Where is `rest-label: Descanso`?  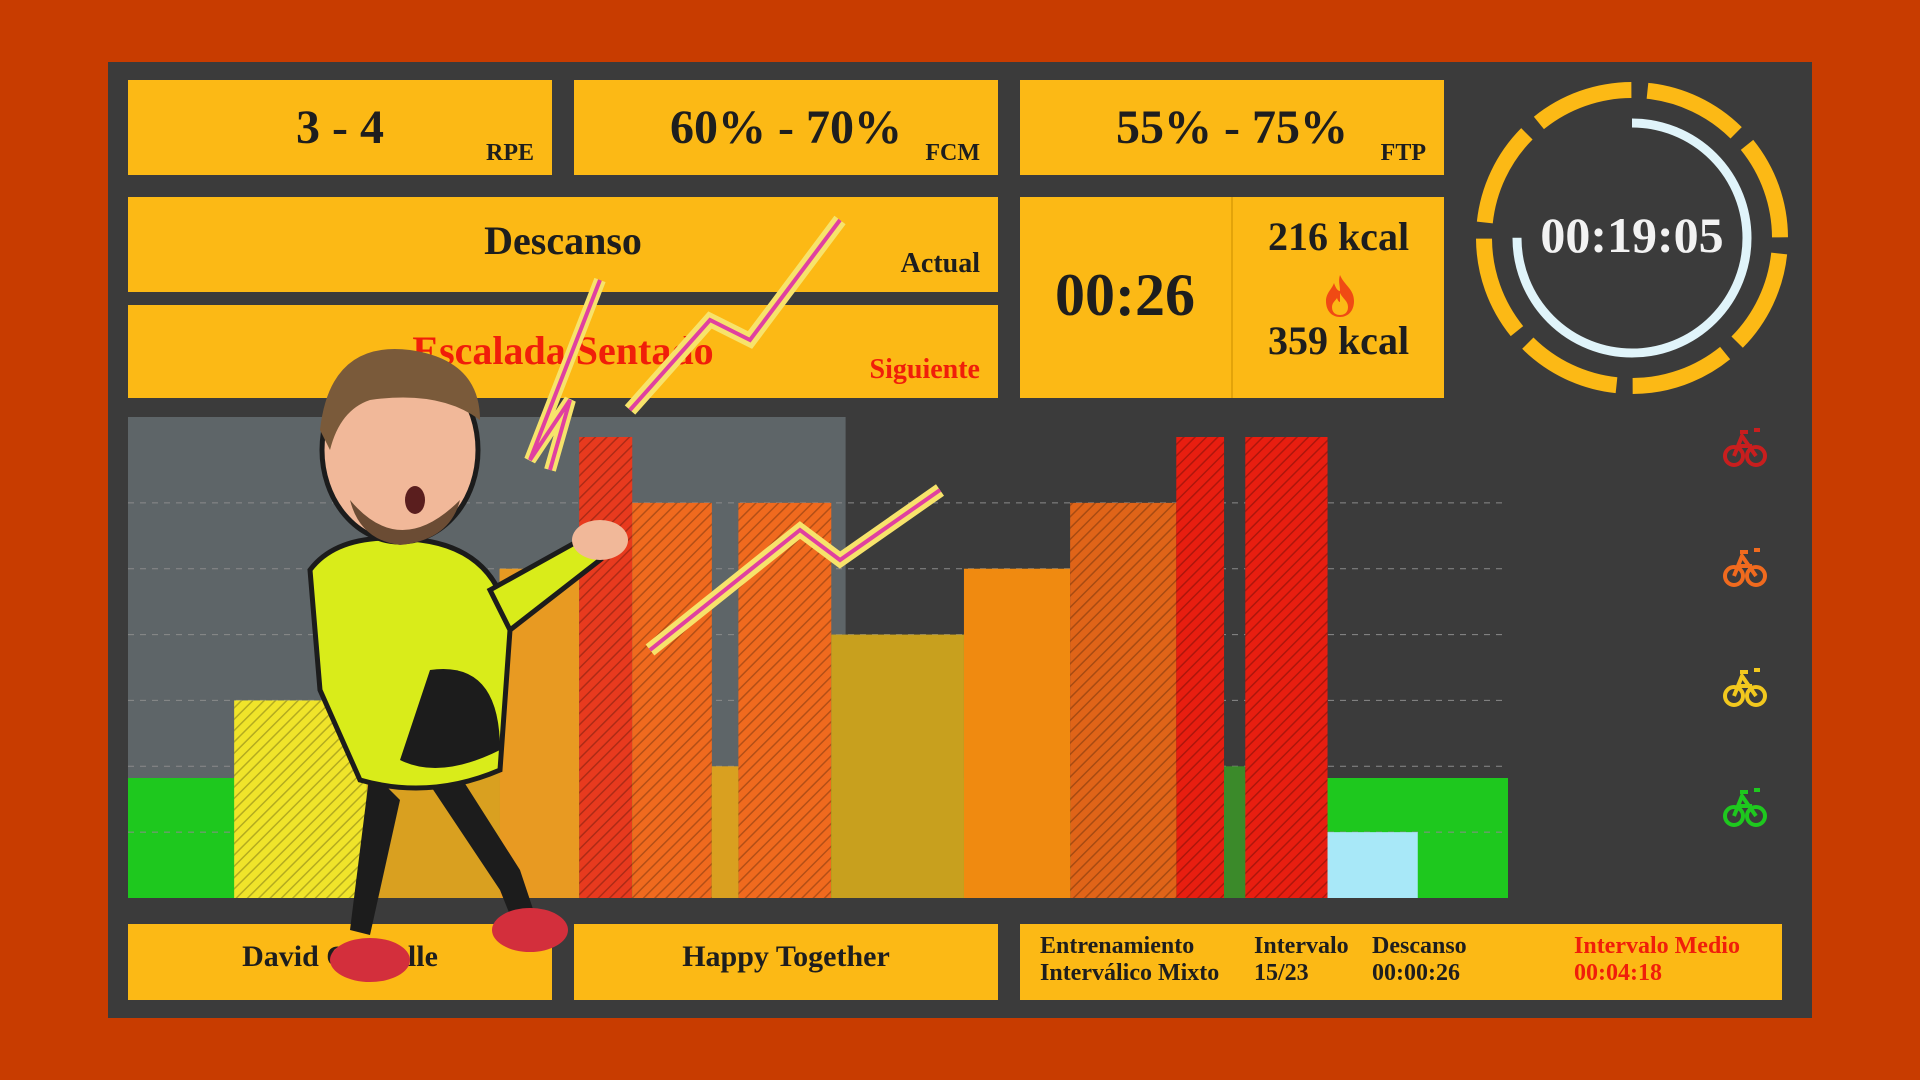
rest-label: Descanso is located at coordinates (1419, 946).